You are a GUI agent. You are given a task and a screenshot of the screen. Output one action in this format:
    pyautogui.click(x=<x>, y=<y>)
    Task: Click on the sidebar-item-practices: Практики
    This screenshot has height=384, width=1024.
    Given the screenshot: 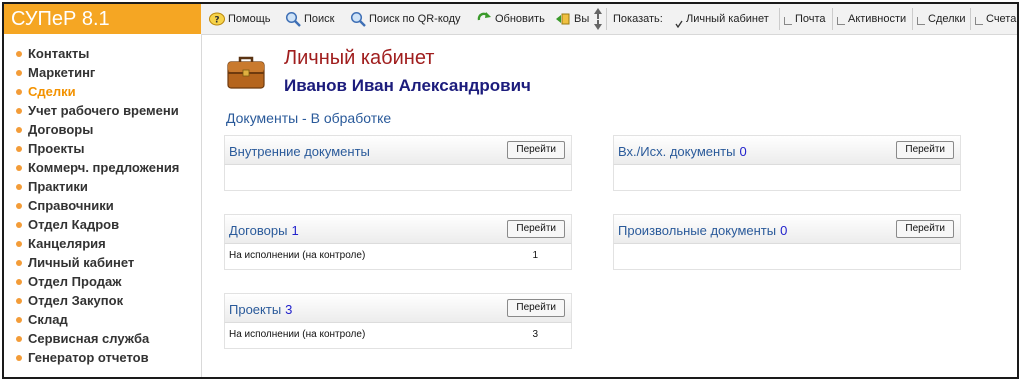 What is the action you would take?
    pyautogui.click(x=102, y=186)
    